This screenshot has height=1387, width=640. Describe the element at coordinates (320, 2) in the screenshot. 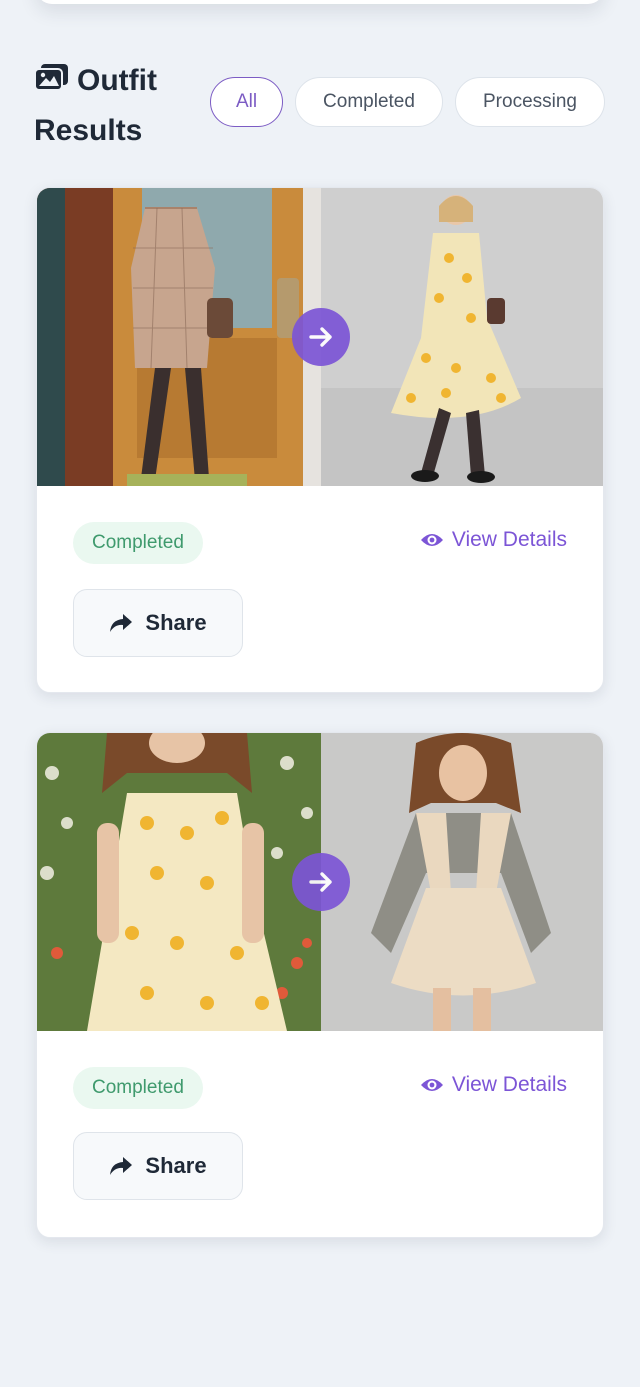

I see `previous-card` at that location.